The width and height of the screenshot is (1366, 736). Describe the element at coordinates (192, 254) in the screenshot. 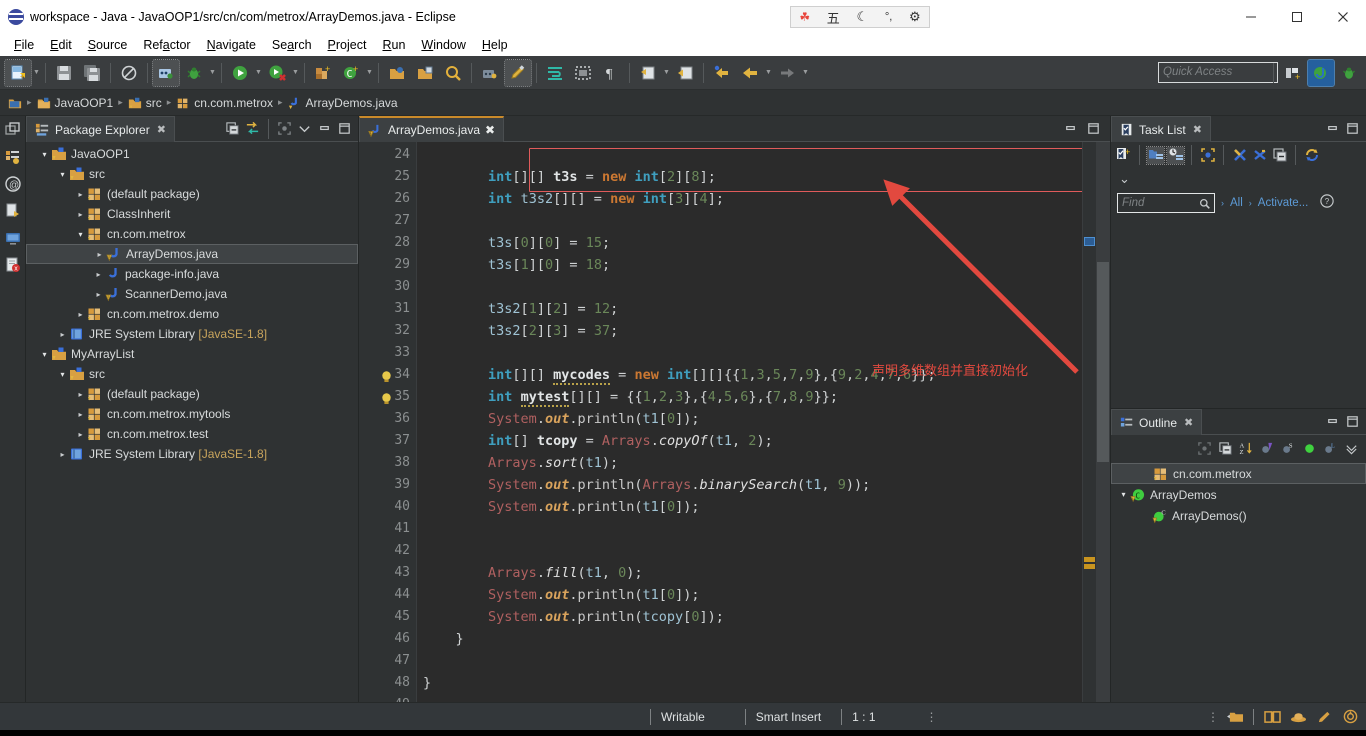

I see `tree-item-arraydemos-java: ▸! ArrayDemos.java` at that location.